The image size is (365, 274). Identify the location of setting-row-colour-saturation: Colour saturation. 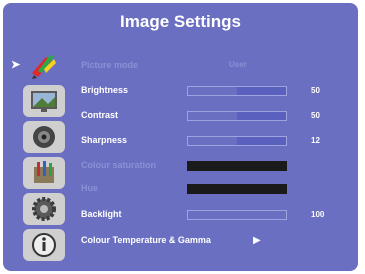
(216, 167).